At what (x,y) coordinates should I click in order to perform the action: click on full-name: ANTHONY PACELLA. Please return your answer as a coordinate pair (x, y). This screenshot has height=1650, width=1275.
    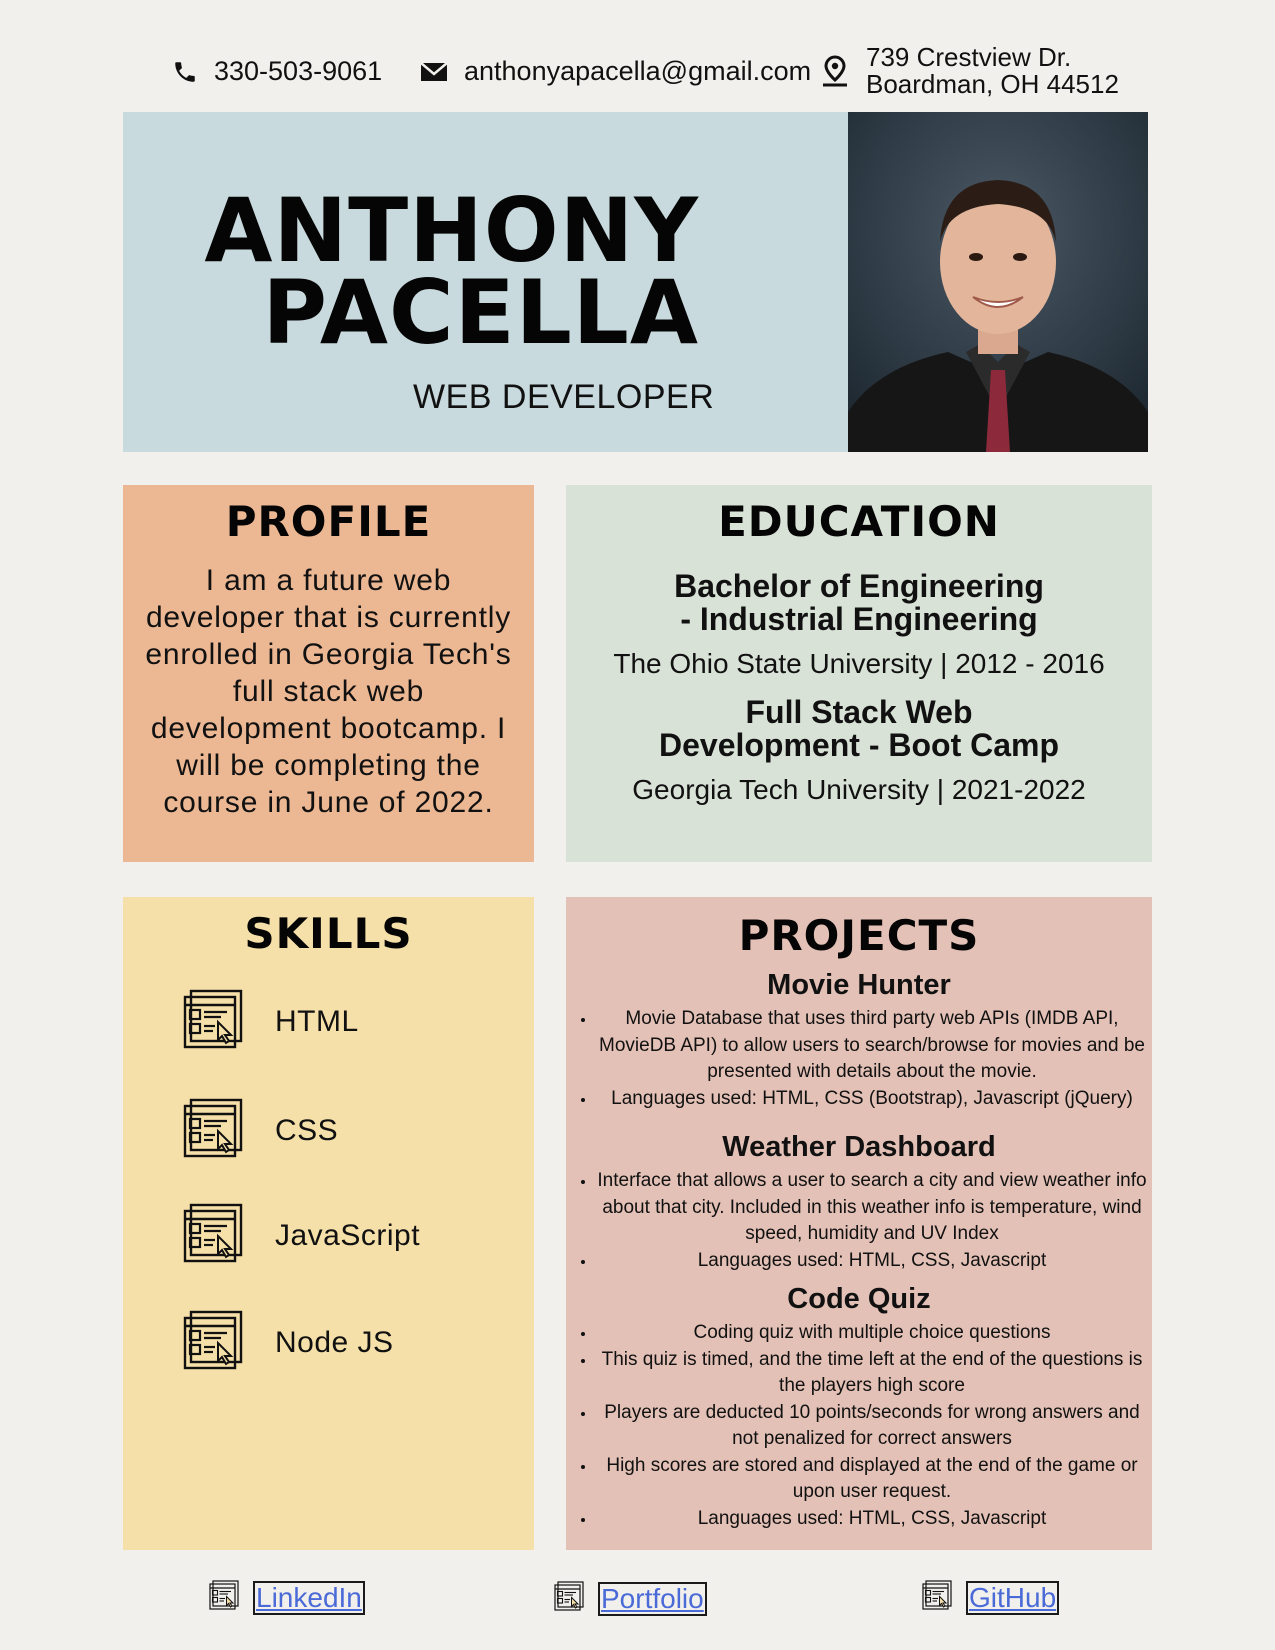
    Looking at the image, I should click on (451, 271).